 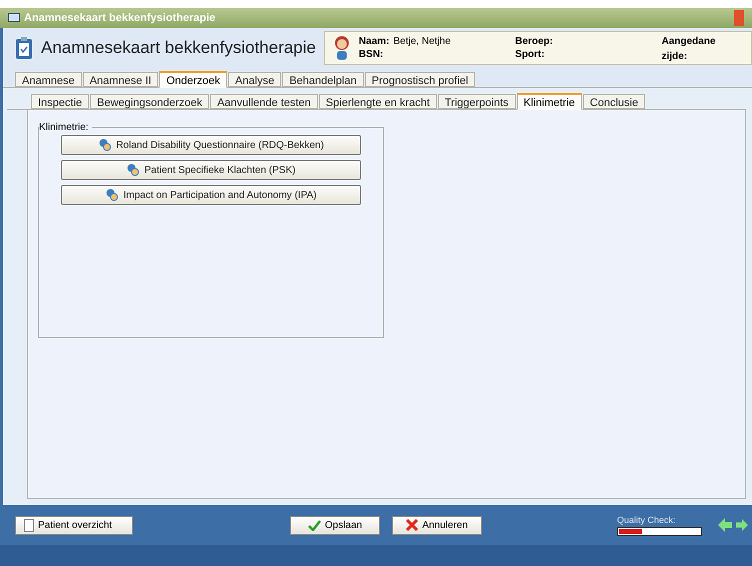 What do you see at coordinates (335, 525) in the screenshot?
I see `save-button: Opslaan` at bounding box center [335, 525].